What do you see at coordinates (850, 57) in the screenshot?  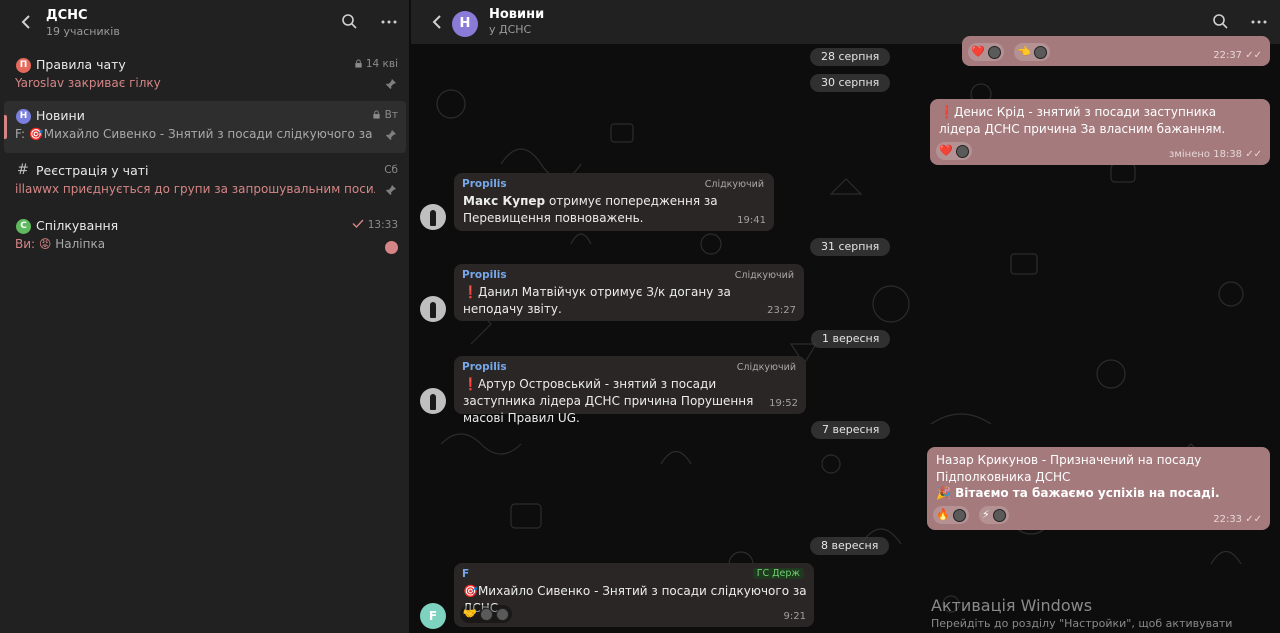 I see `date-separator: 28 серпня` at bounding box center [850, 57].